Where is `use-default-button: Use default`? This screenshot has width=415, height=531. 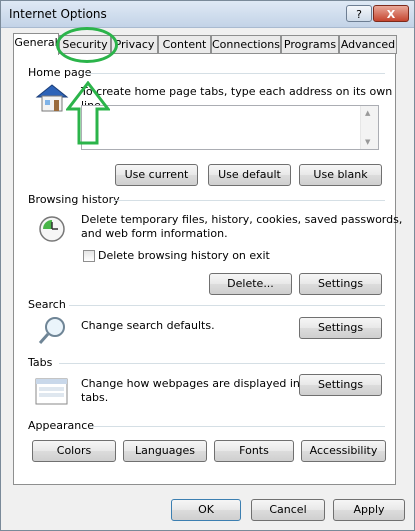
use-default-button: Use default is located at coordinates (249, 175).